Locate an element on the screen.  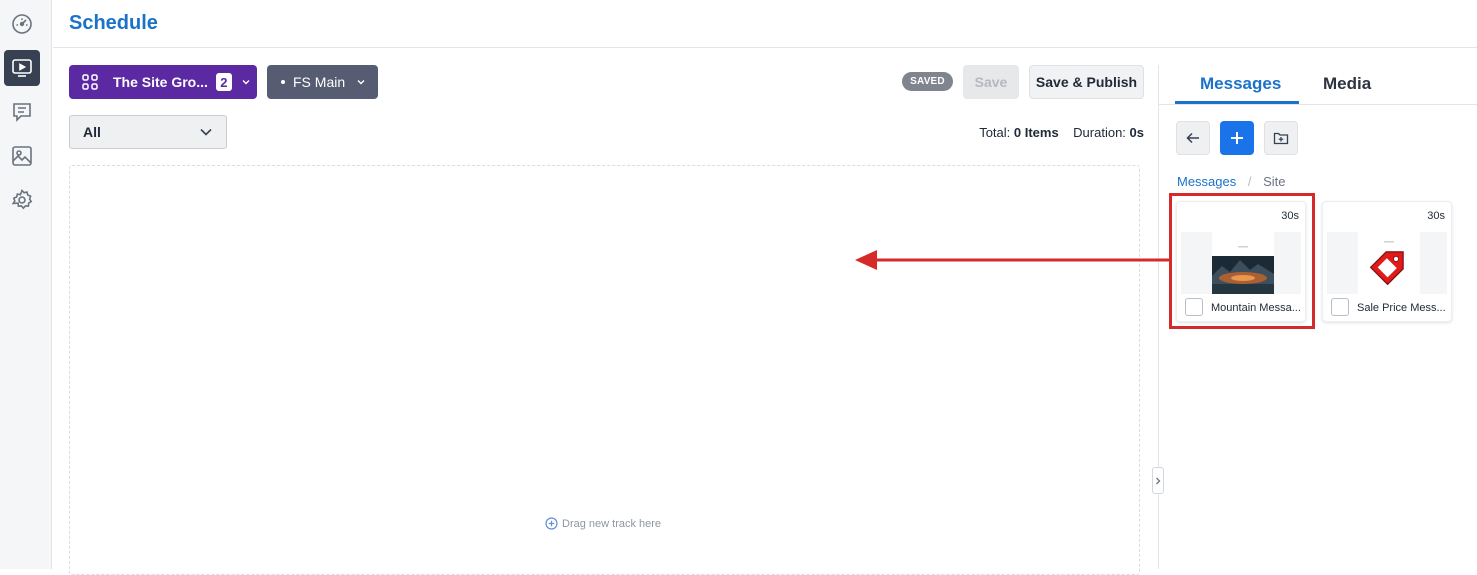
duration-label: Duration: is located at coordinates (1099, 132).